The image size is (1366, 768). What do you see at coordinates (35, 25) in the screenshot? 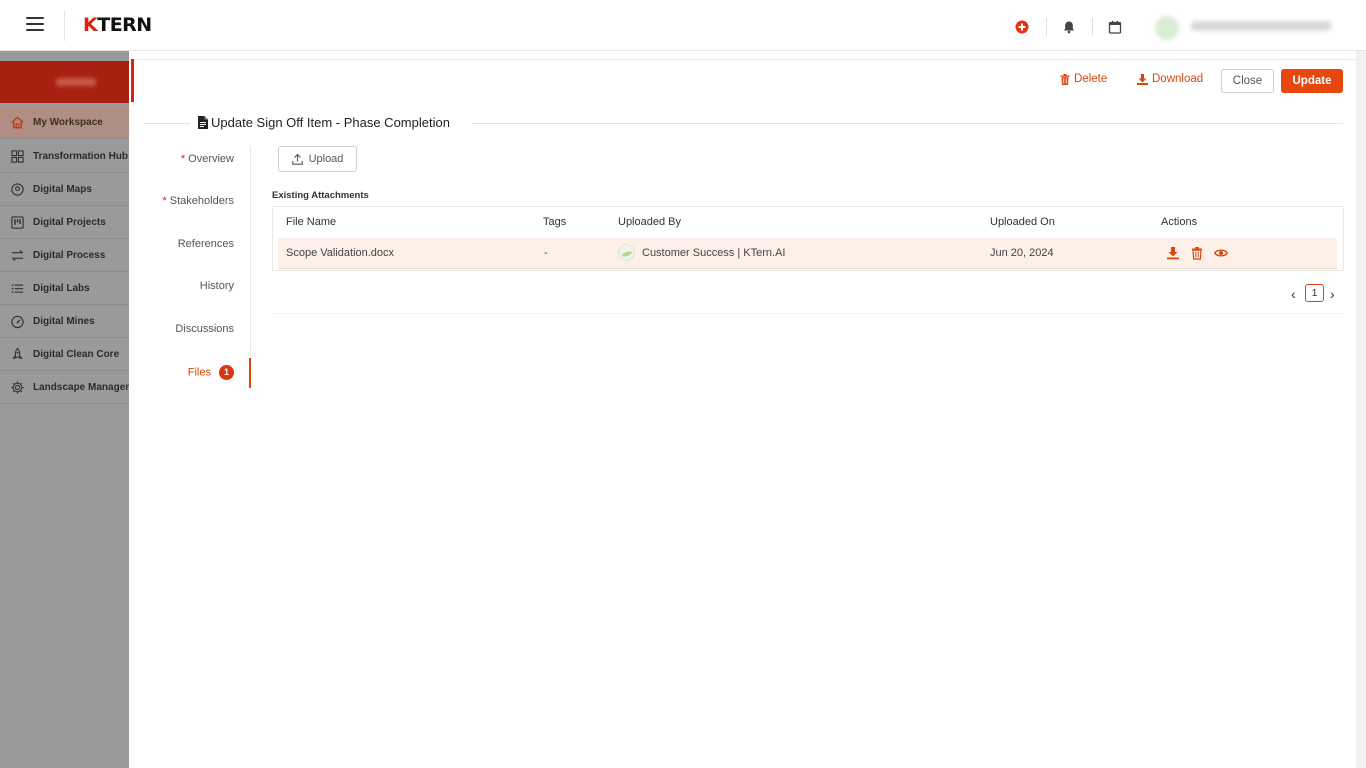
I see `hamburger-menu-icon` at bounding box center [35, 25].